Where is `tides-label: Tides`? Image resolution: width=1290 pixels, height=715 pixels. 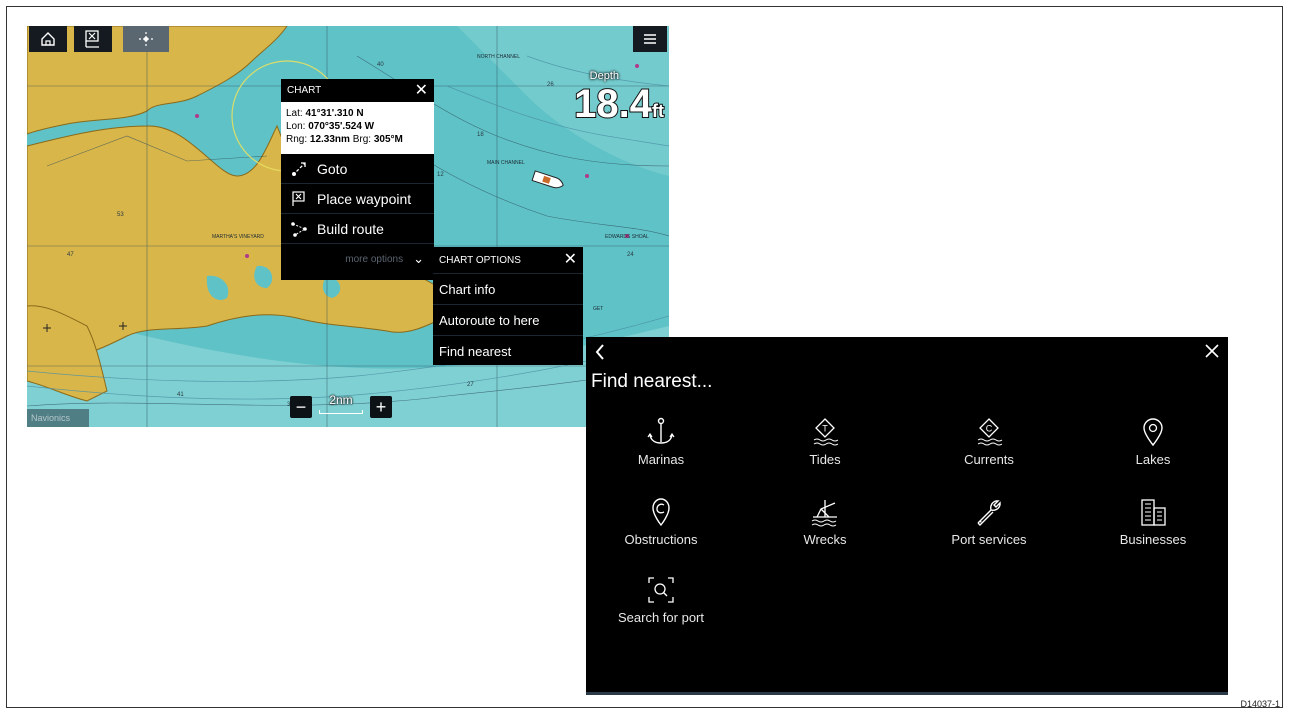
tides-label: Tides is located at coordinates (825, 459).